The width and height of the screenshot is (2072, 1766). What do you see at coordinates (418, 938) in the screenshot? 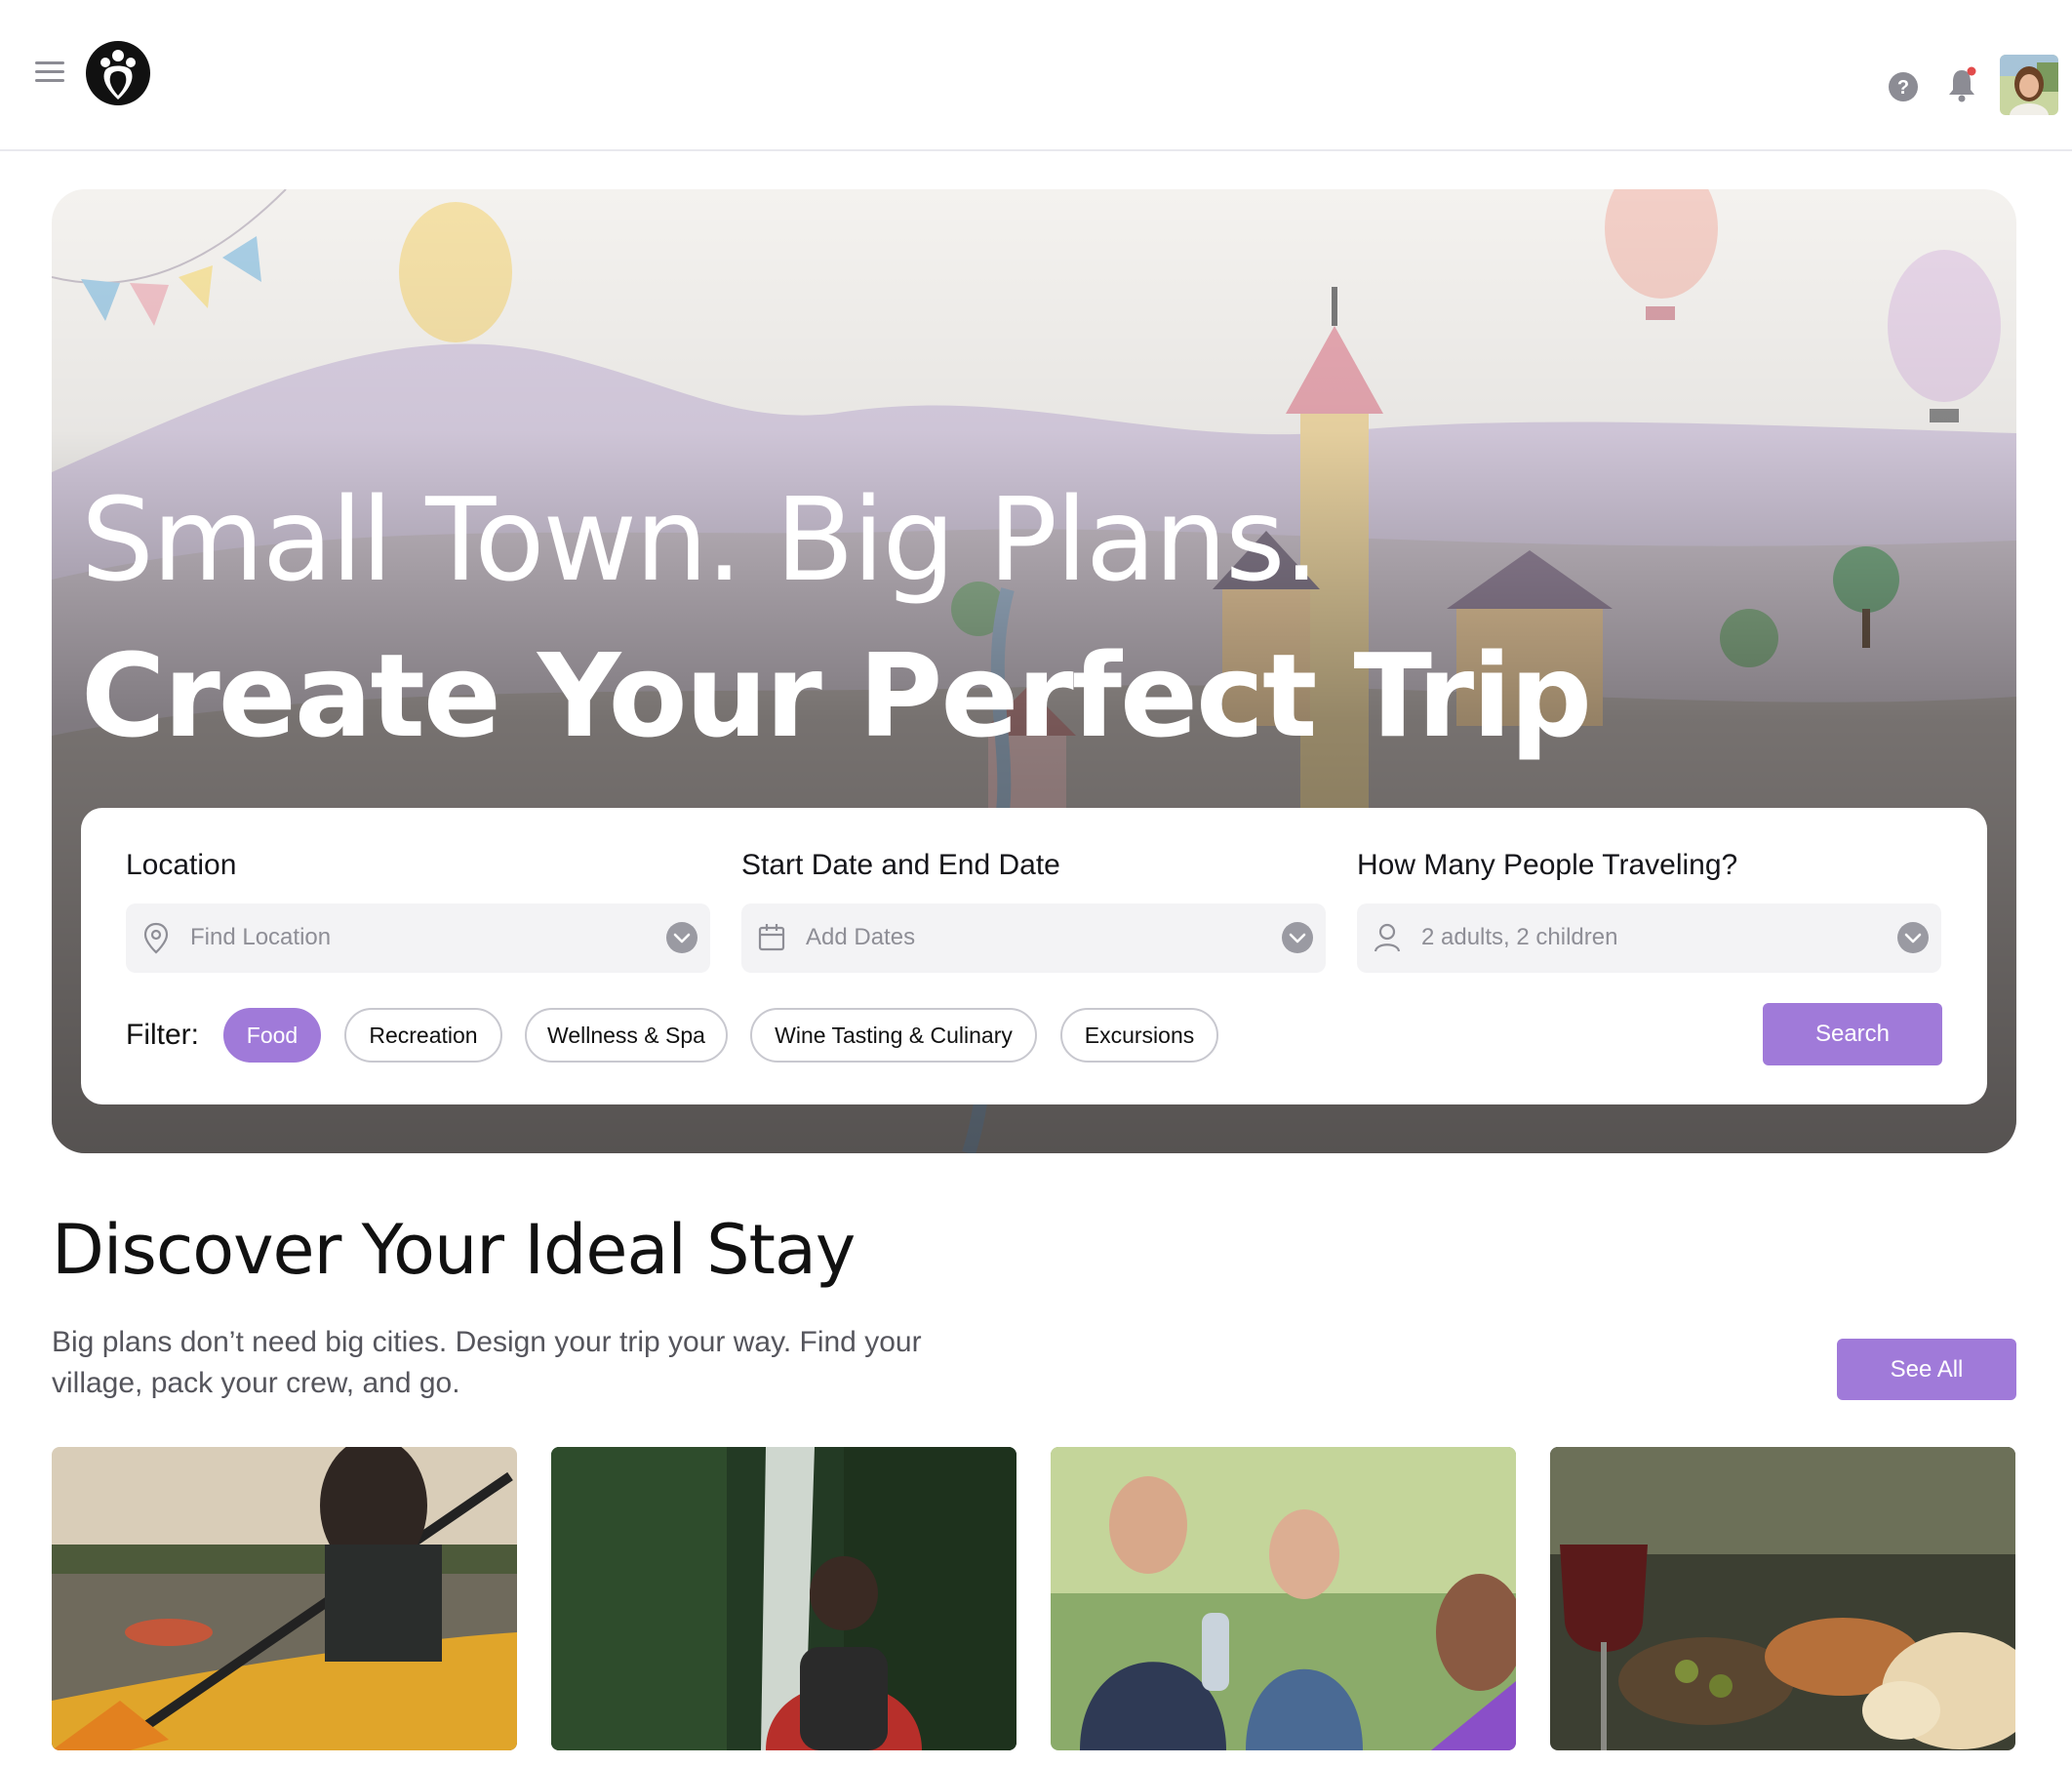
I see `location-field: Find Location` at bounding box center [418, 938].